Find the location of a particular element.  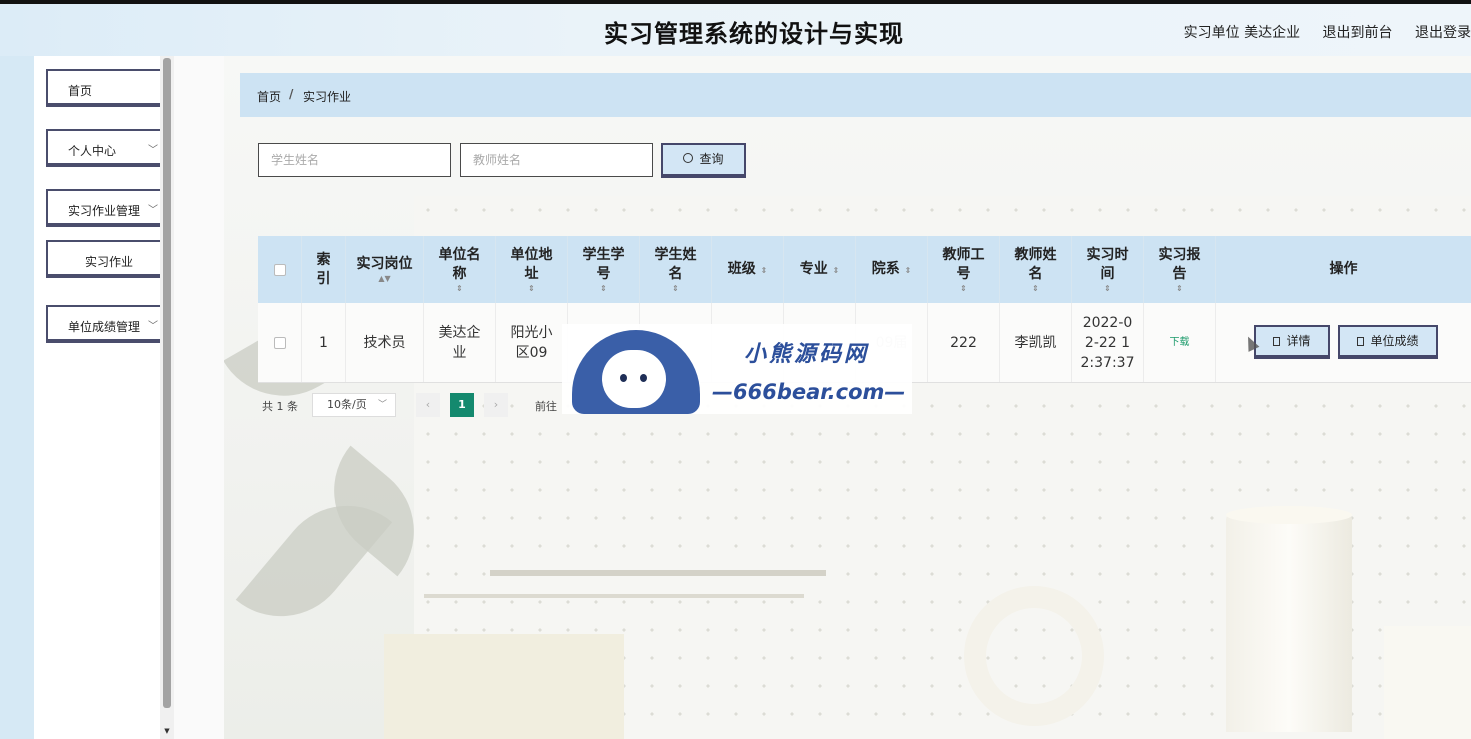

current-unit: 实习单位 美达企业 is located at coordinates (1242, 33).